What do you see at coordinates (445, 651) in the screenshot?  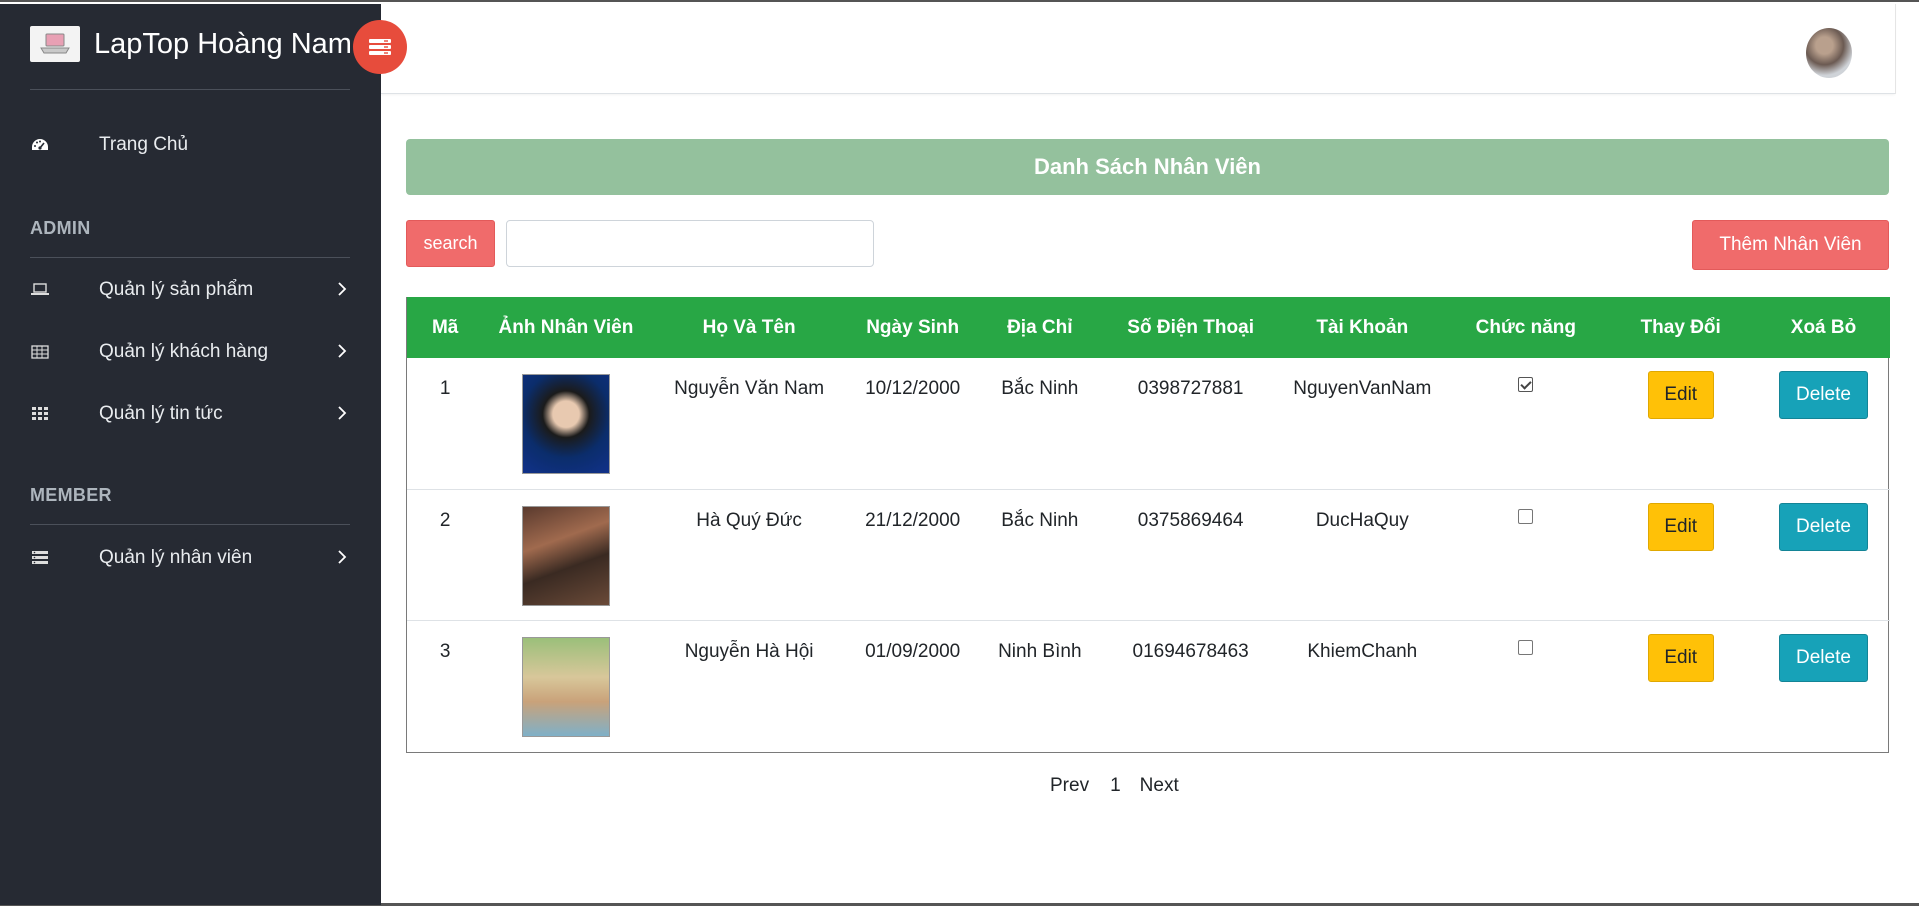 I see `employee-id: 3` at bounding box center [445, 651].